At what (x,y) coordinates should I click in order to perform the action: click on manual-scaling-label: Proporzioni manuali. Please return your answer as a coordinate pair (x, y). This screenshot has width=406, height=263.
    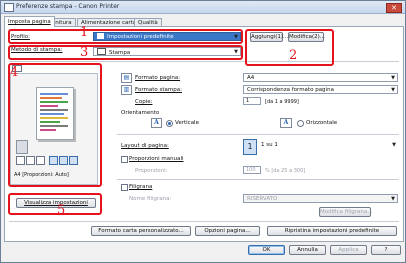
    Looking at the image, I should click on (156, 159).